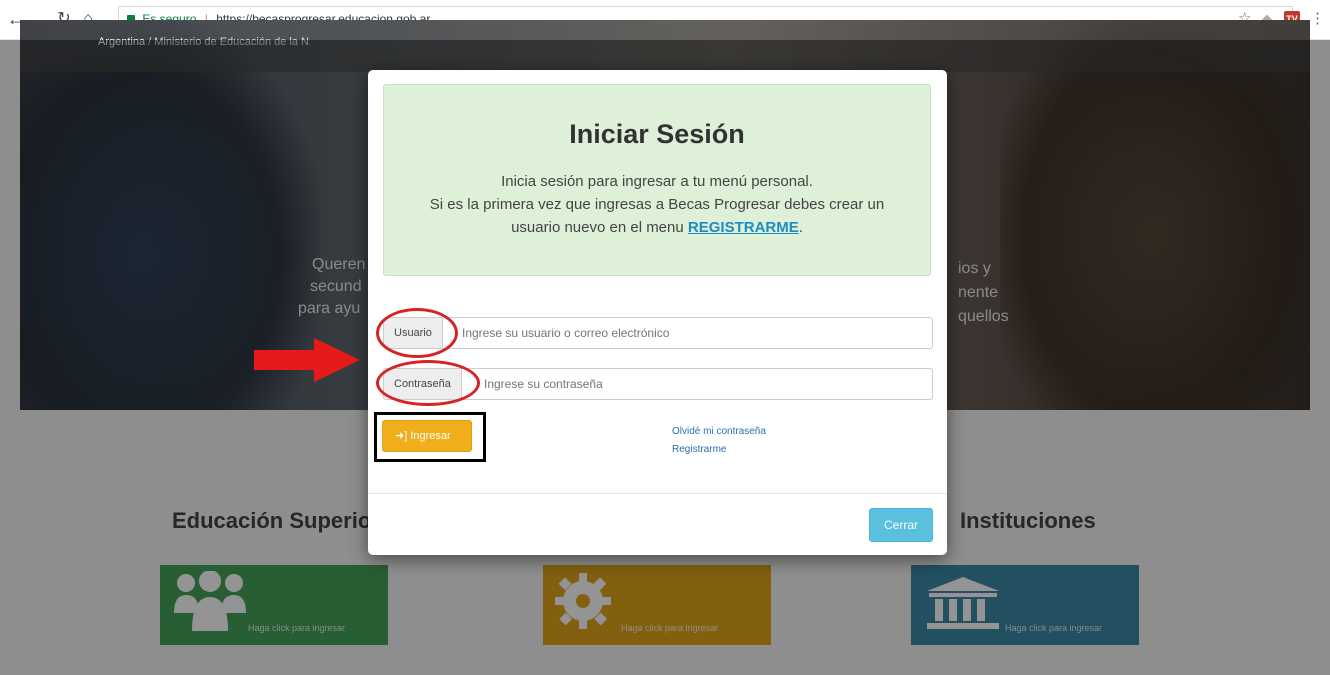 The height and width of the screenshot is (675, 1330). What do you see at coordinates (417, 333) in the screenshot?
I see `username-highlight-circle` at bounding box center [417, 333].